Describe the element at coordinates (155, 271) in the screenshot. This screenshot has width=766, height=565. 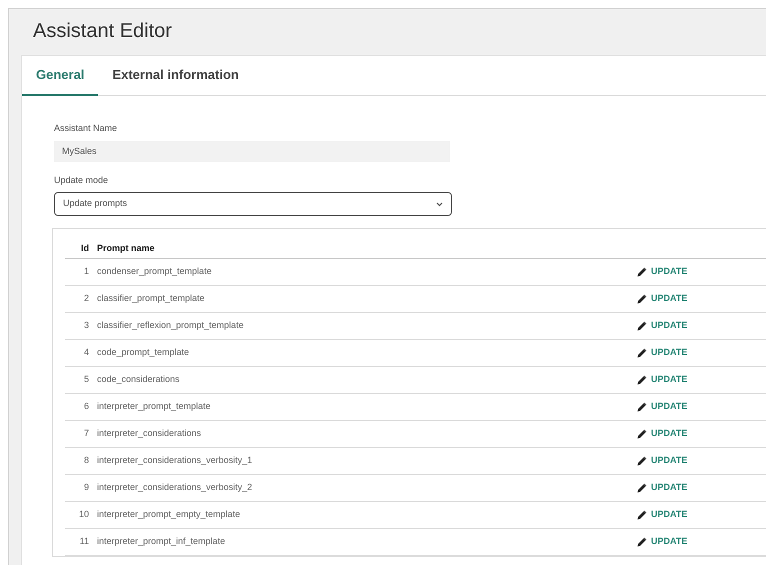
I see `table-cell-text: condenser_prompt_template` at that location.